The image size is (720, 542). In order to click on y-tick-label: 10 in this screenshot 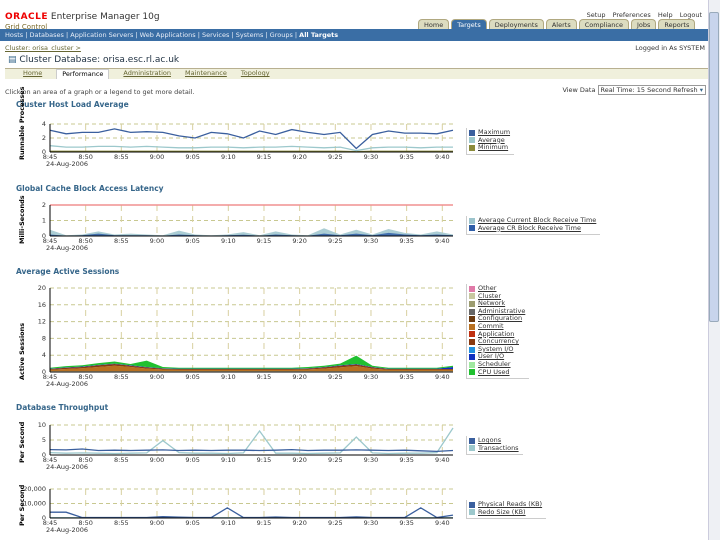, I will do `click(42, 425)`.